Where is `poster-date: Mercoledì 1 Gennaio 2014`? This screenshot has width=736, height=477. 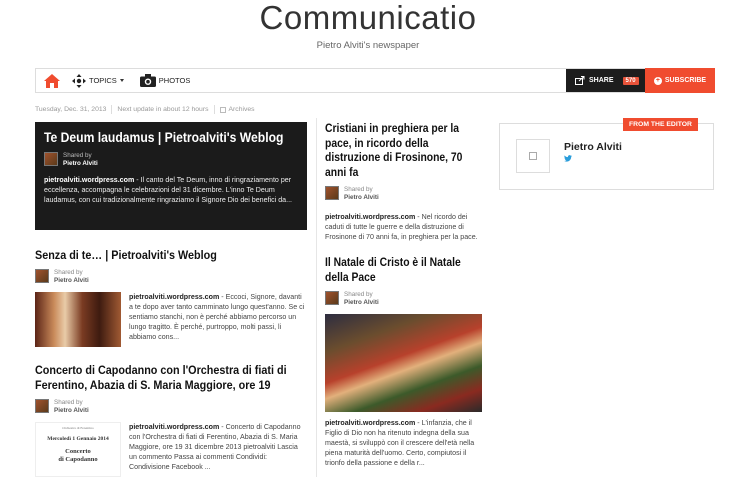
poster-date: Mercoledì 1 Gennaio 2014 is located at coordinates (78, 439).